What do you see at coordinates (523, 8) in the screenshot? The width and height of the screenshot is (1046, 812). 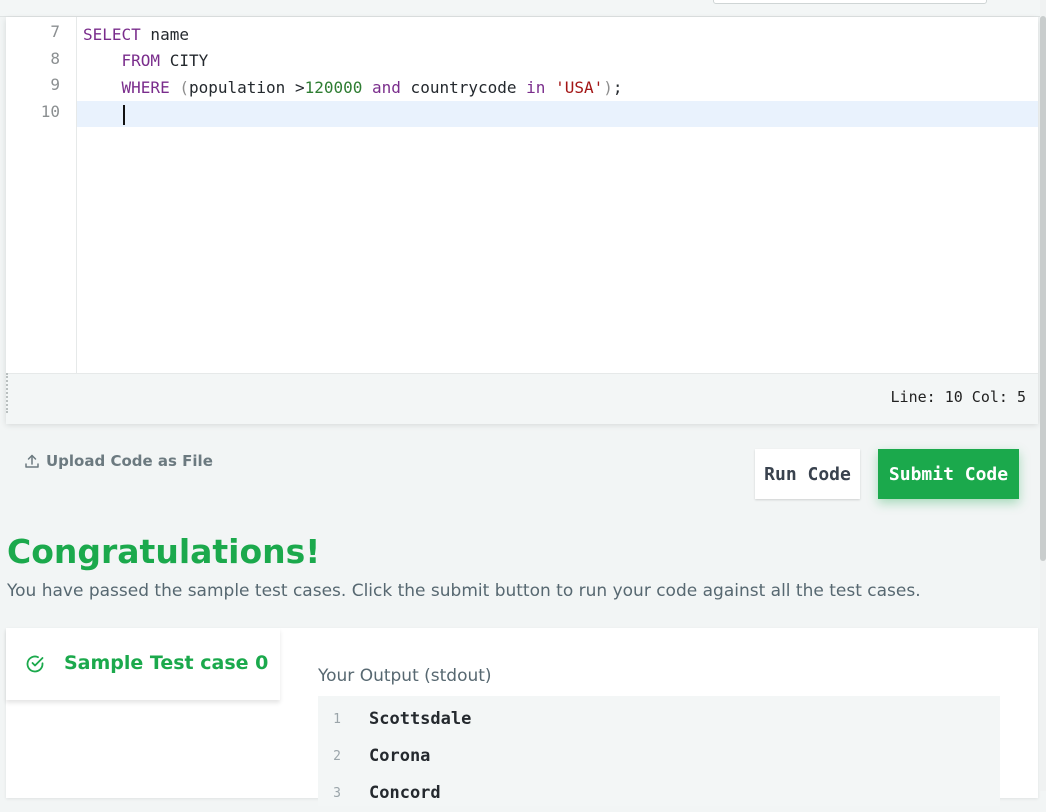 I see `top-strip` at bounding box center [523, 8].